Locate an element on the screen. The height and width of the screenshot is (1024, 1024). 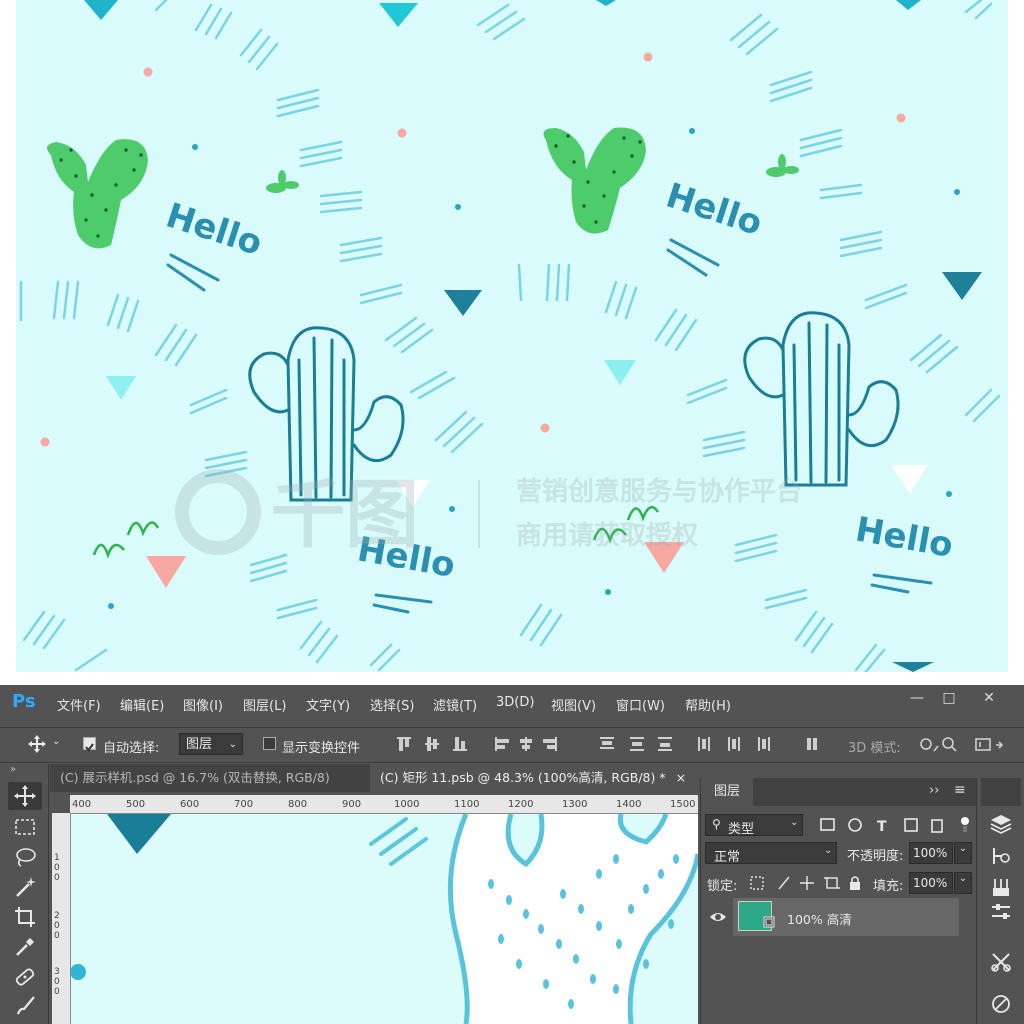
menu-file: 文件(F) is located at coordinates (79, 704).